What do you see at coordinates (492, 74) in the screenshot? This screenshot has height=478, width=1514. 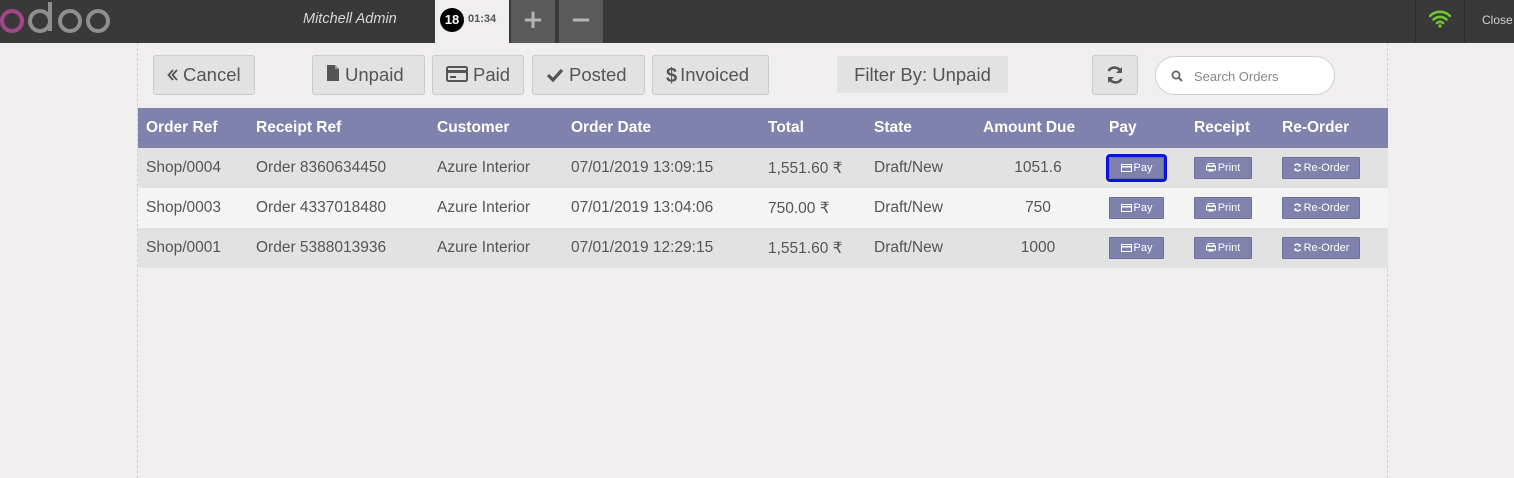 I see `paid-label: Paid` at bounding box center [492, 74].